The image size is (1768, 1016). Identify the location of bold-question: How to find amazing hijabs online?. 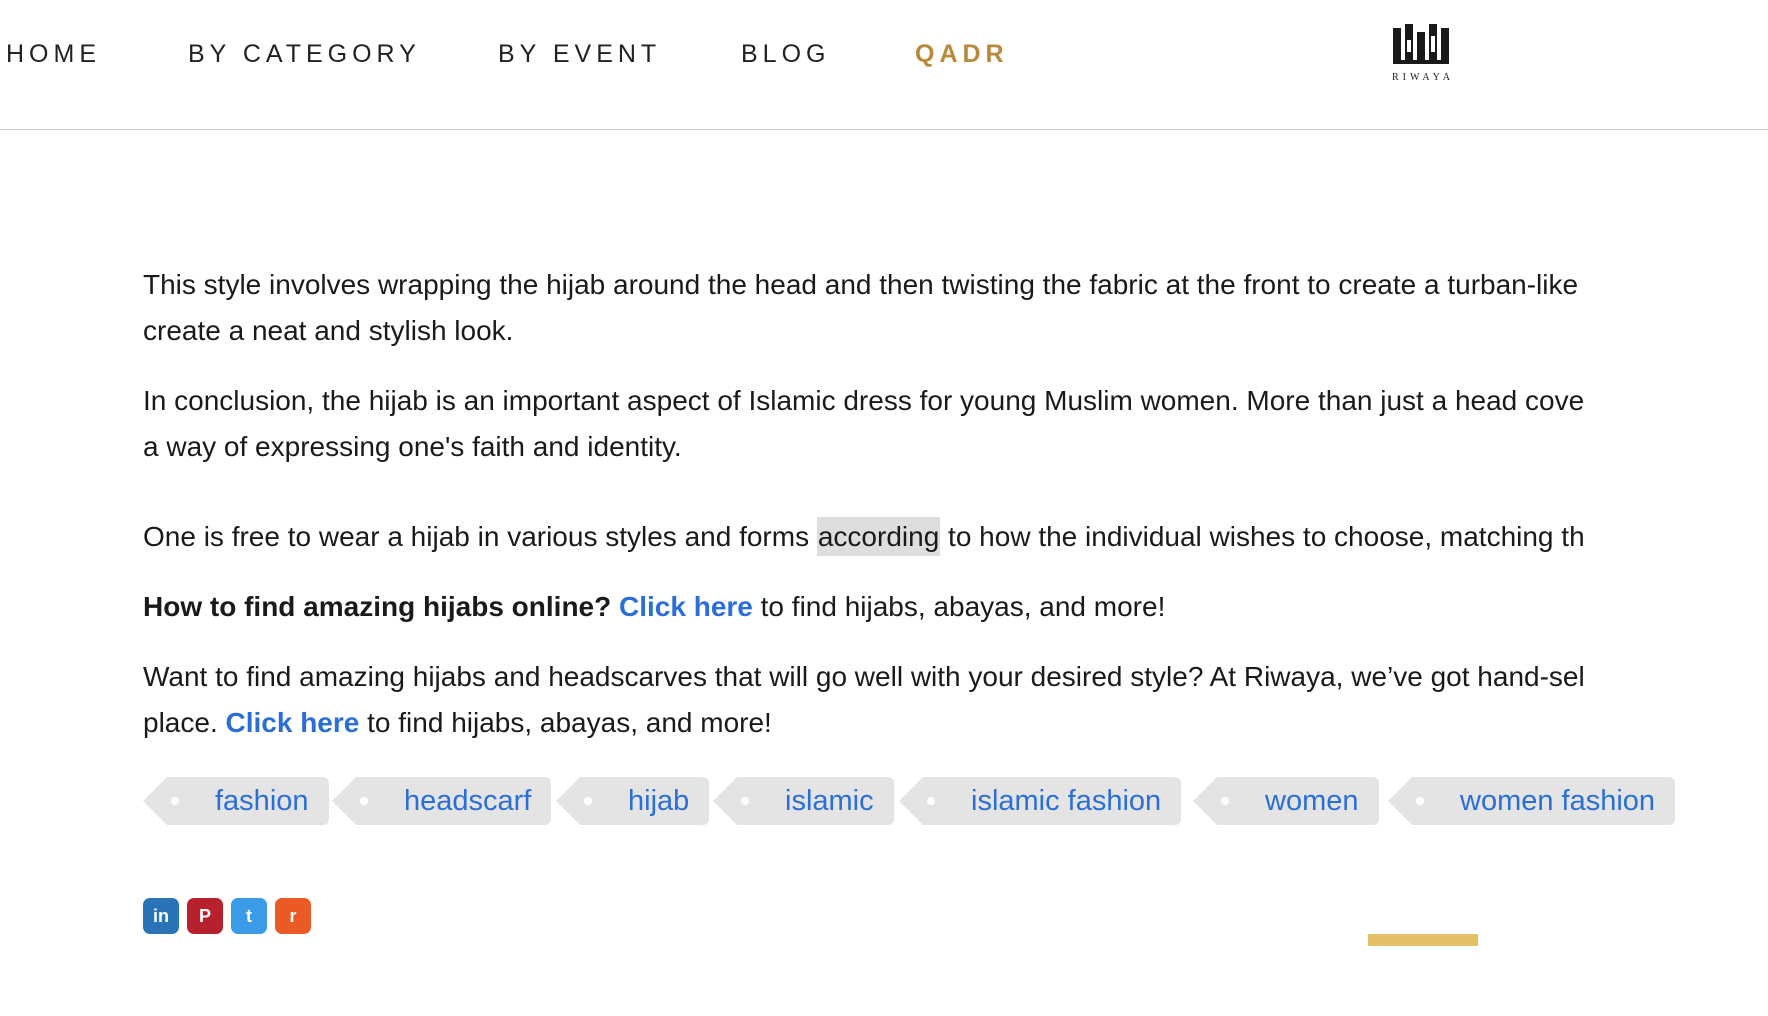
(377, 606).